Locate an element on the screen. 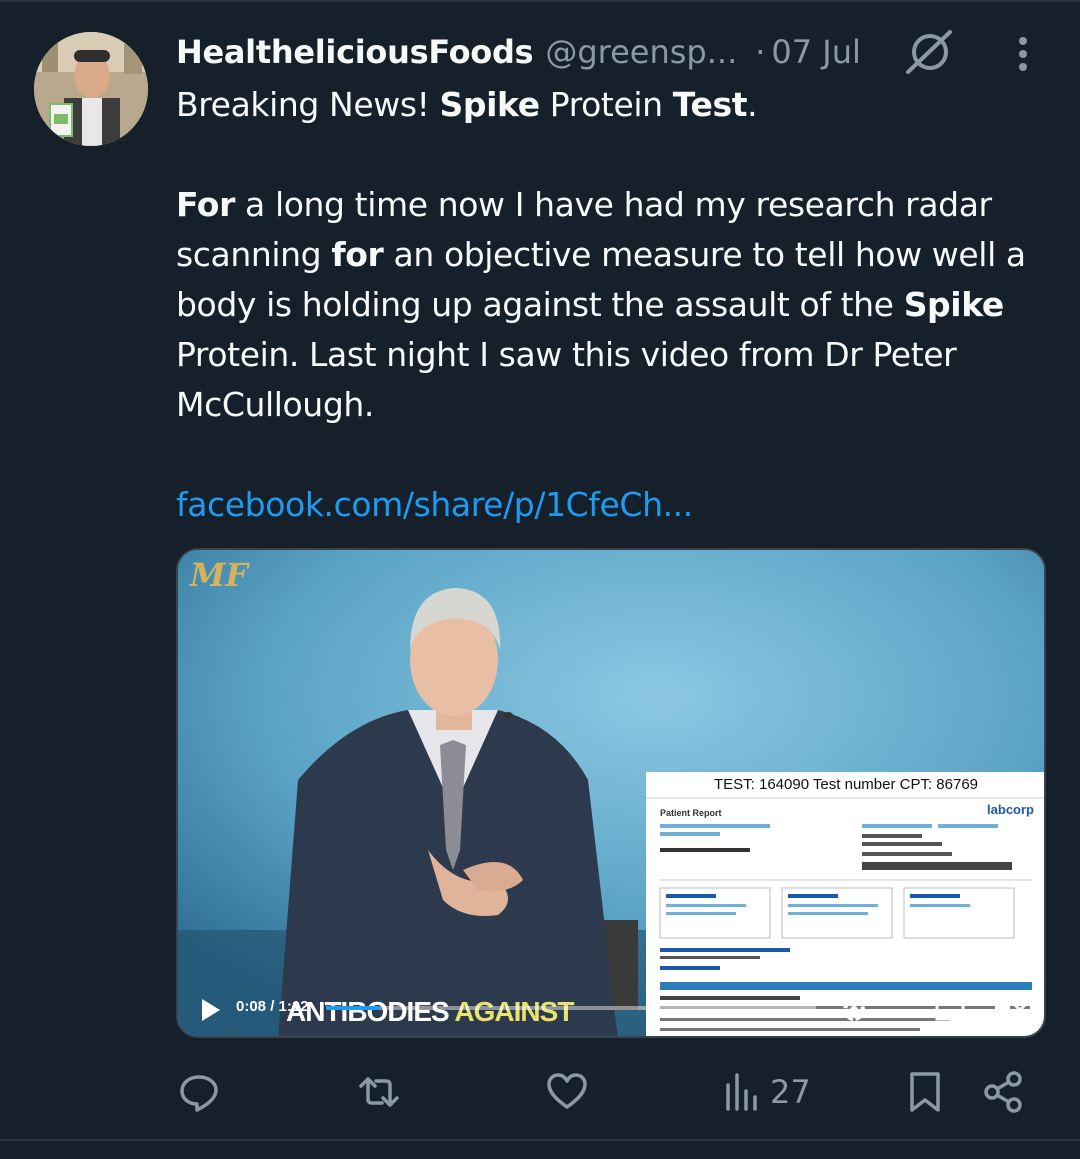 Image resolution: width=1080 pixels, height=1159 pixels. video-progress-fill is located at coordinates (353, 1008).